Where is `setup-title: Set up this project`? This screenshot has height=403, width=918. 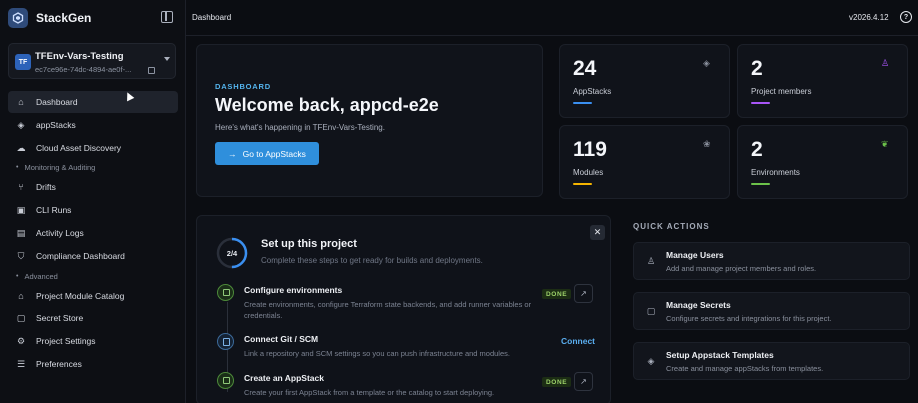
setup-title: Set up this project is located at coordinates (309, 244).